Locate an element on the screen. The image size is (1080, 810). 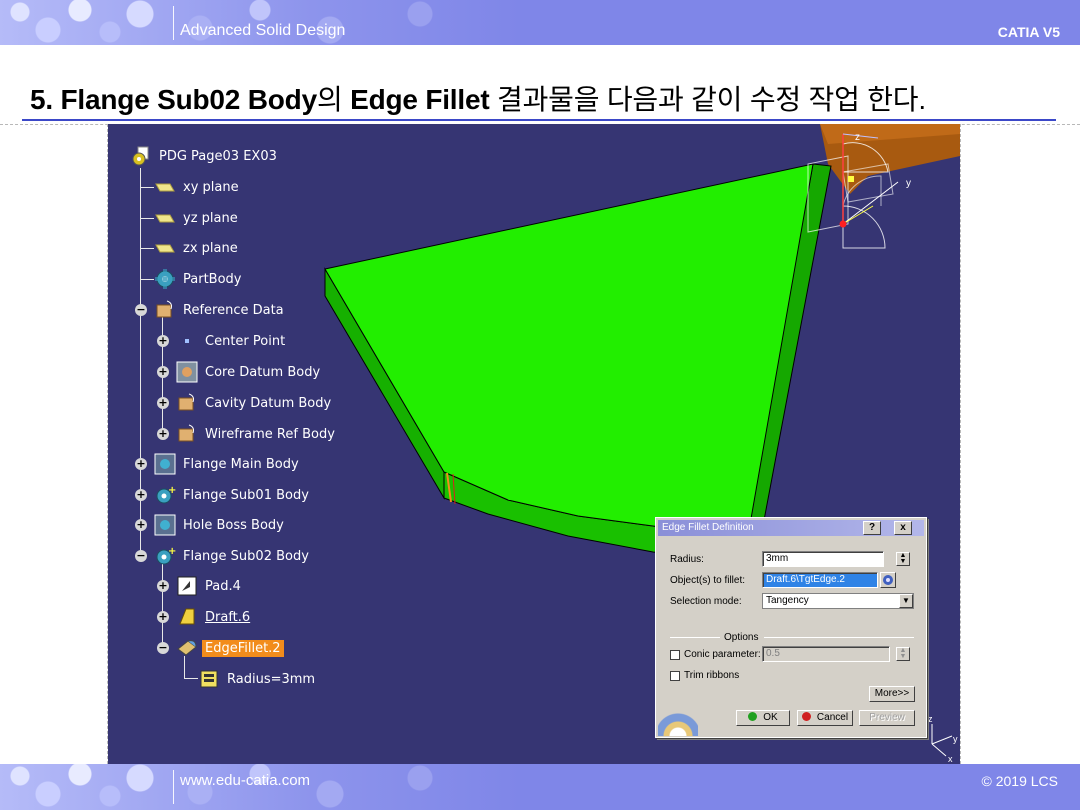
options-separator-left is located at coordinates (695, 637).